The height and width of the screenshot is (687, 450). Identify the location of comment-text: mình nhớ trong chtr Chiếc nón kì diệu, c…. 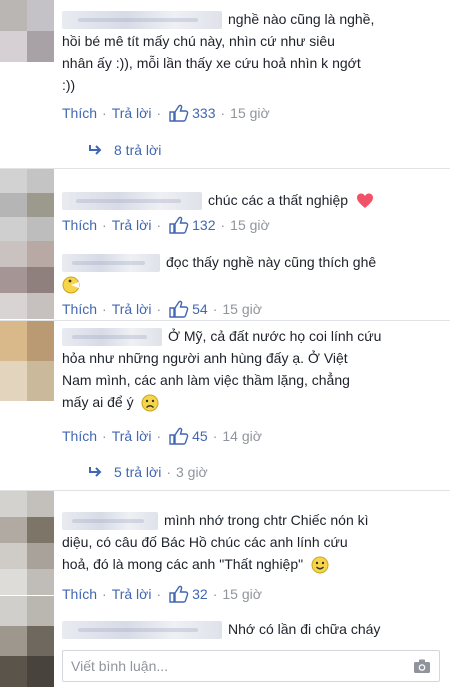
(252, 542).